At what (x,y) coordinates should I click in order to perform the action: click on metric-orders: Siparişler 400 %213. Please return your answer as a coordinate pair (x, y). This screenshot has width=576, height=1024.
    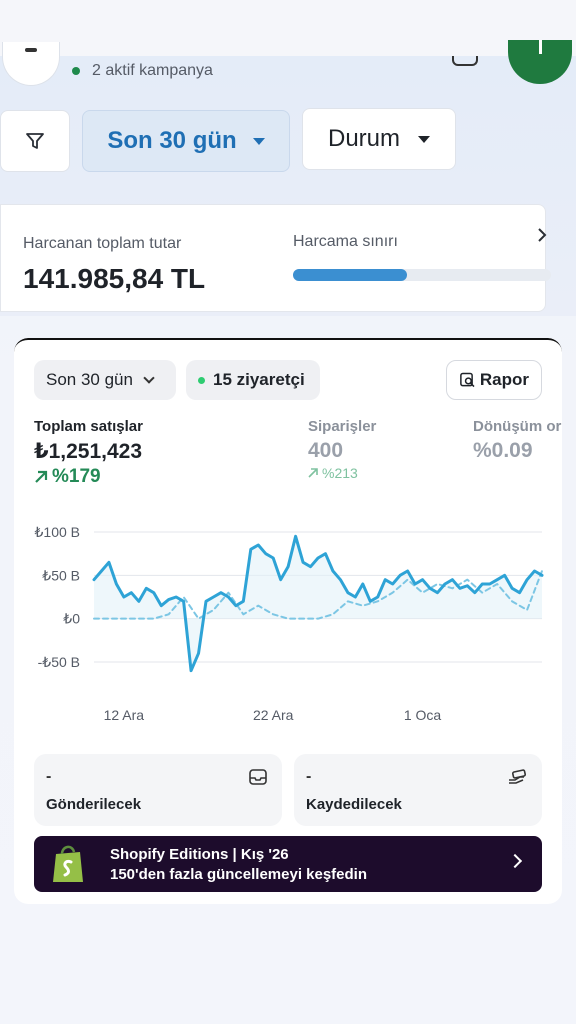
    Looking at the image, I should click on (342, 449).